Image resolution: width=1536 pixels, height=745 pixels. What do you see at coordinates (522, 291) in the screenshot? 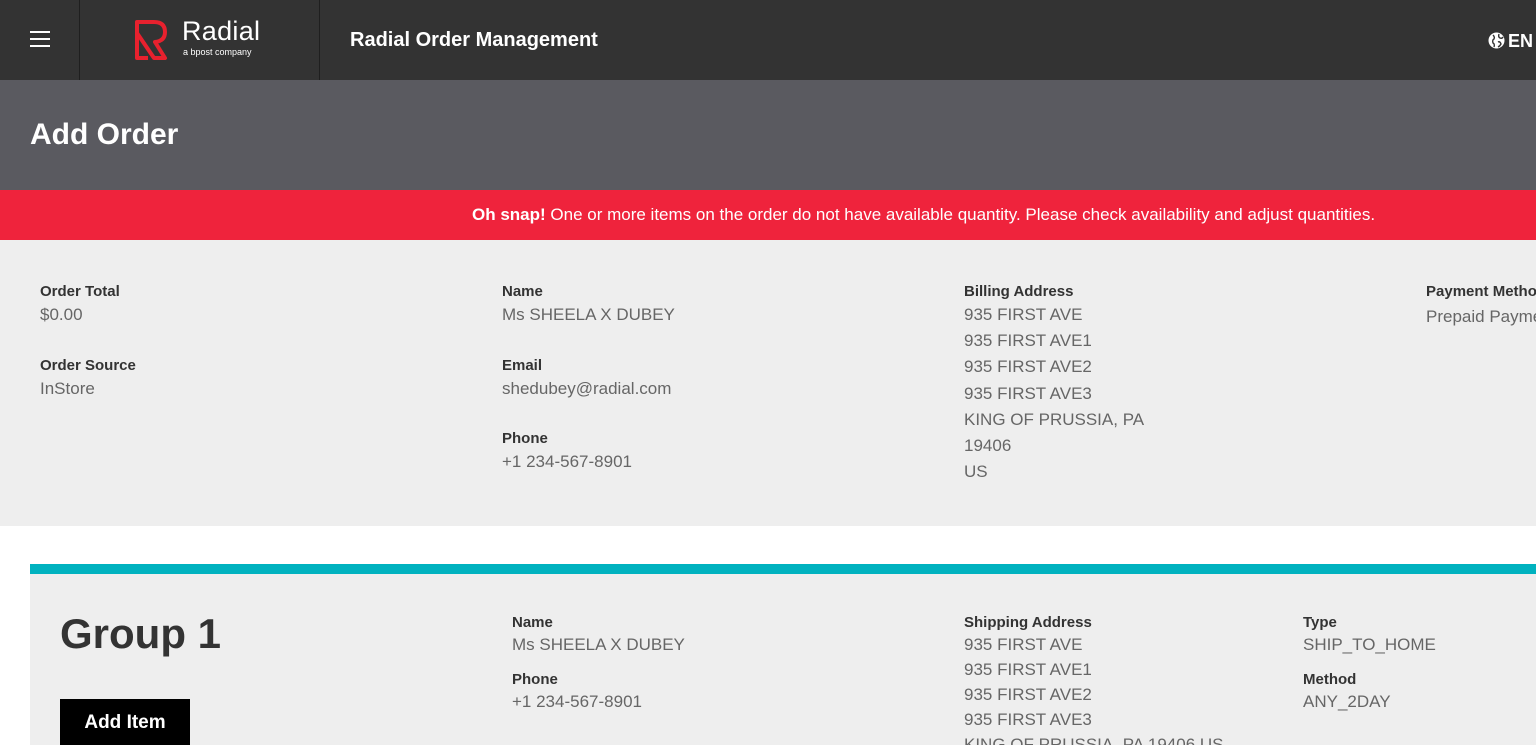
I see `customer-name-label: Name` at bounding box center [522, 291].